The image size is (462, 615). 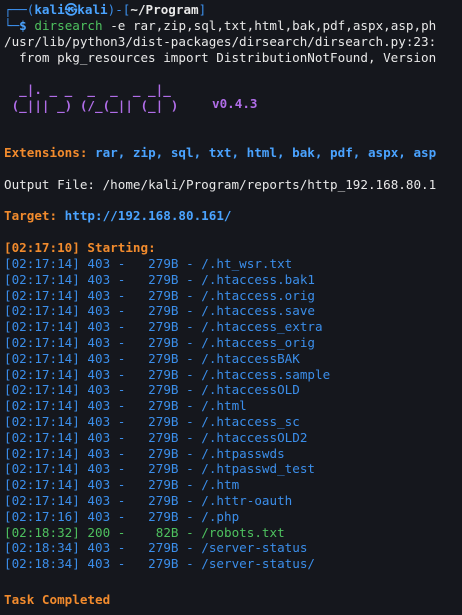 I want to click on target-url: http://192.168.80.161/, so click(x=148, y=215).